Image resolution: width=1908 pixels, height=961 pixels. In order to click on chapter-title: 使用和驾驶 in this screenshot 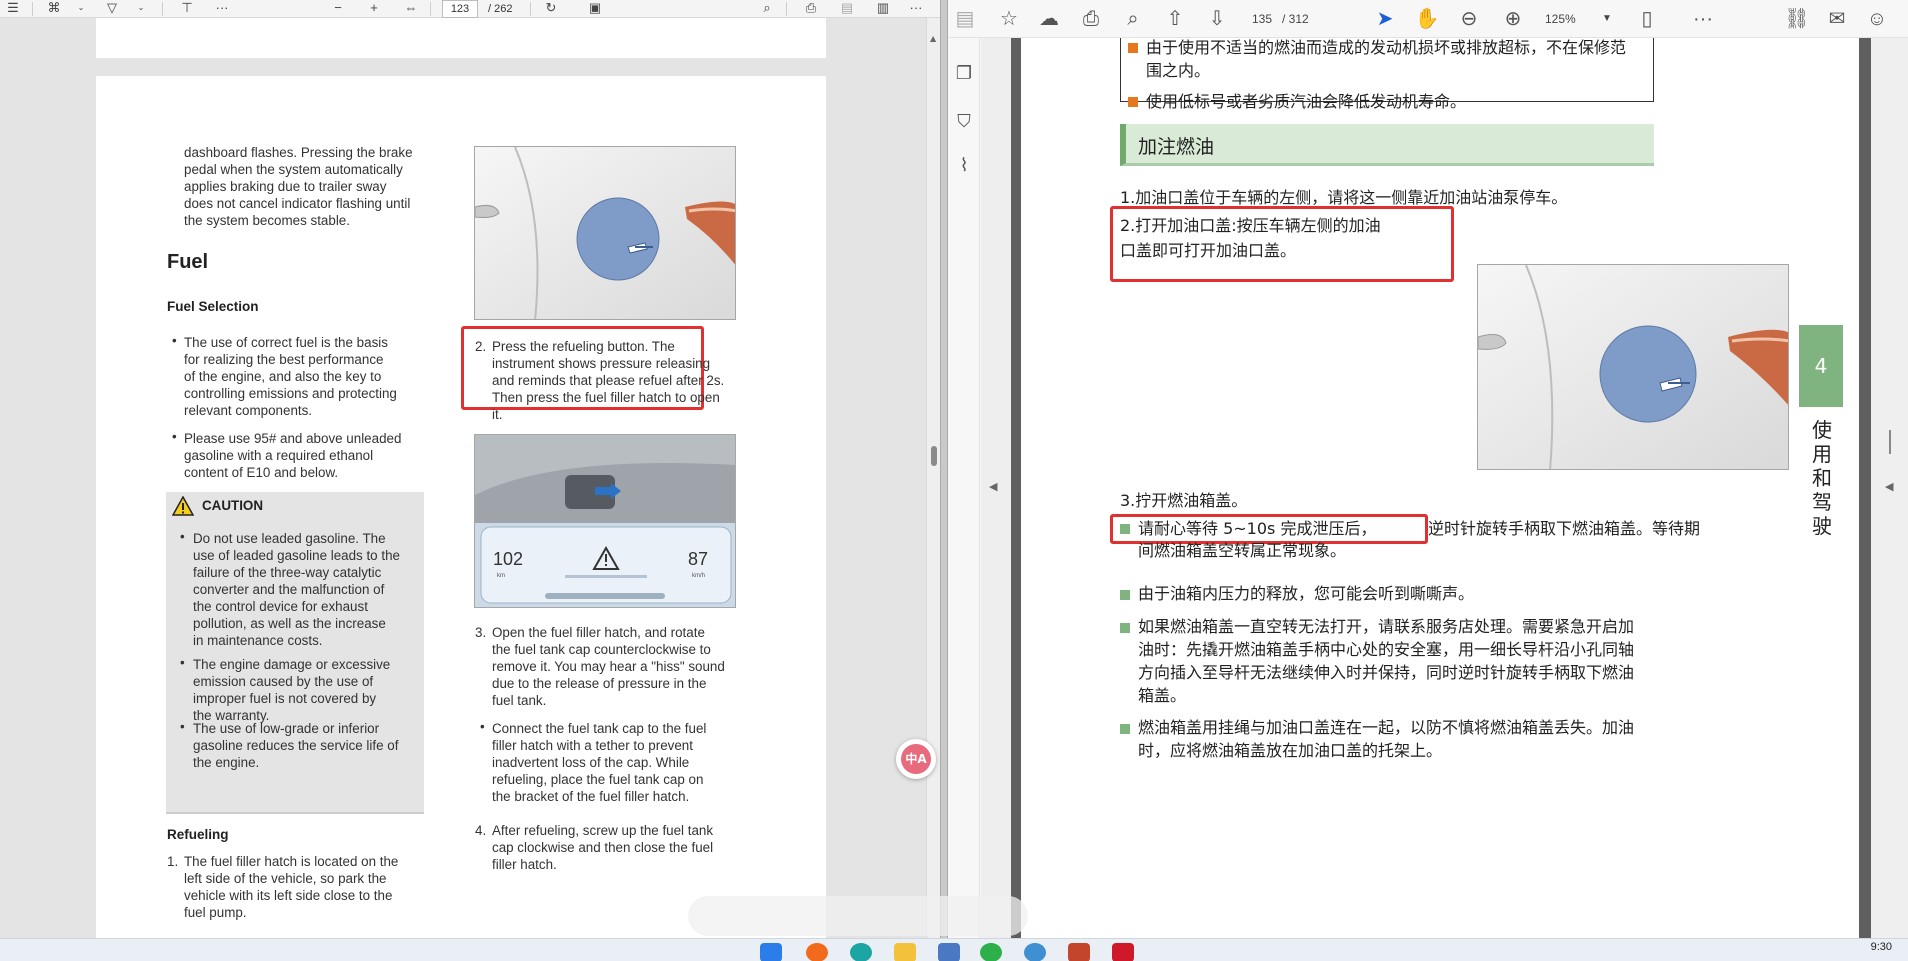, I will do `click(1822, 478)`.